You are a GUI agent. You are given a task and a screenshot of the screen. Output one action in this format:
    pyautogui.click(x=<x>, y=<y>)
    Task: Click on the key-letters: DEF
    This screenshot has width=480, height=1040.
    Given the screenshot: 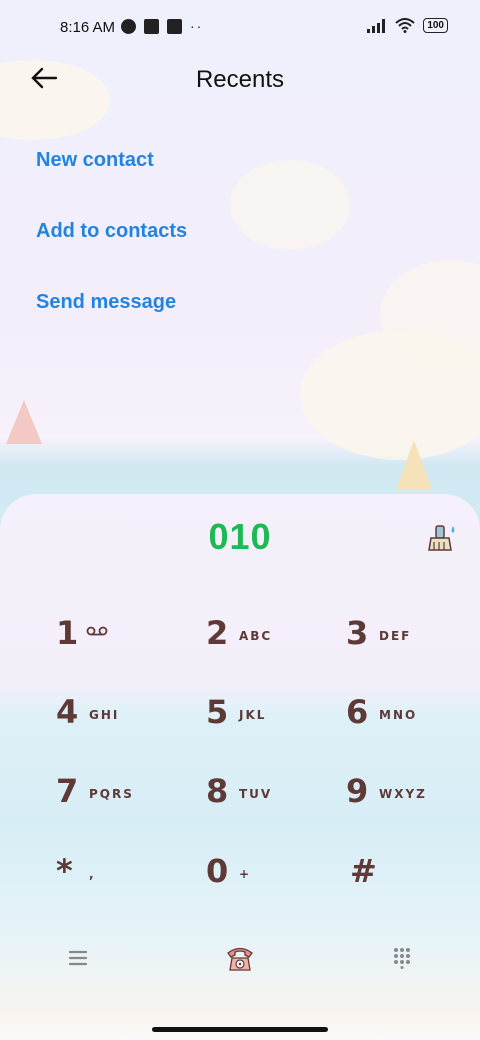 What is the action you would take?
    pyautogui.click(x=395, y=636)
    